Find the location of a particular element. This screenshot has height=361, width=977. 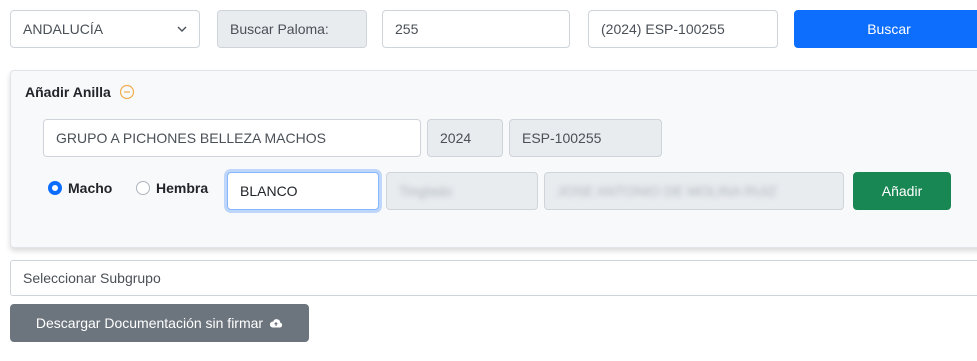

search-pigeon-label: Buscar Paloma: is located at coordinates (292, 29).